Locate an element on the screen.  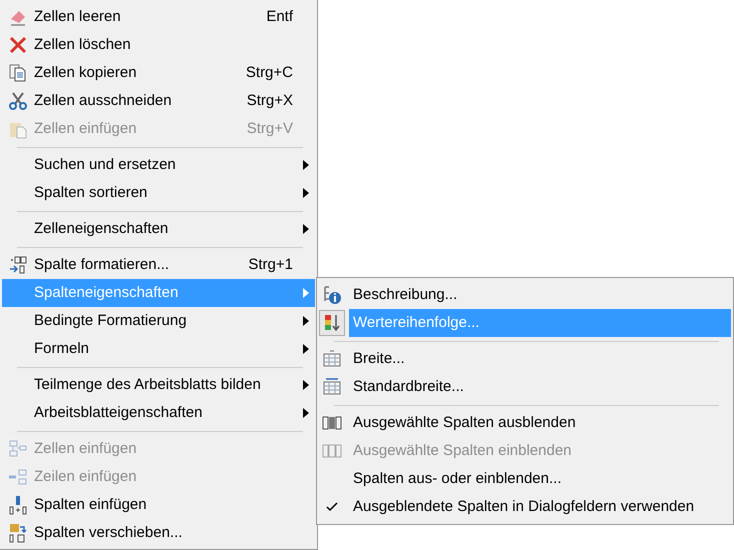
menu-item: Formeln is located at coordinates (158, 349).